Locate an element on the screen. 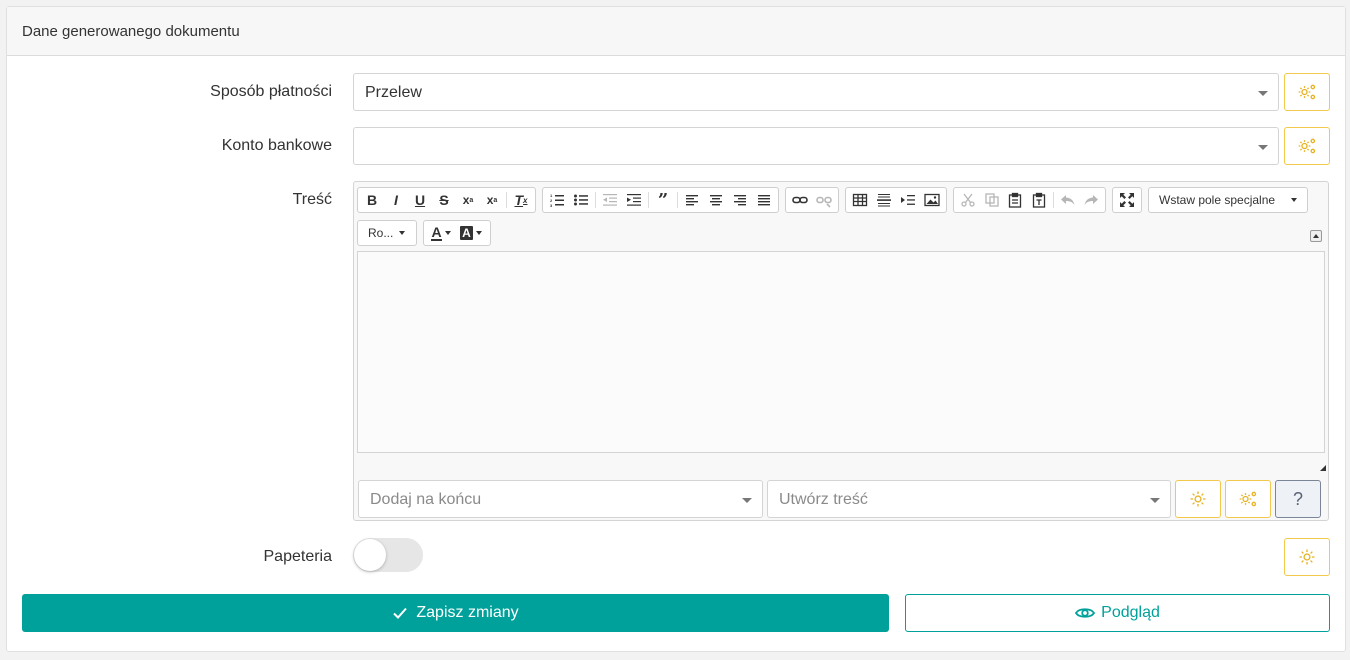 This screenshot has height=660, width=1350. paste-icon is located at coordinates (1015, 200).